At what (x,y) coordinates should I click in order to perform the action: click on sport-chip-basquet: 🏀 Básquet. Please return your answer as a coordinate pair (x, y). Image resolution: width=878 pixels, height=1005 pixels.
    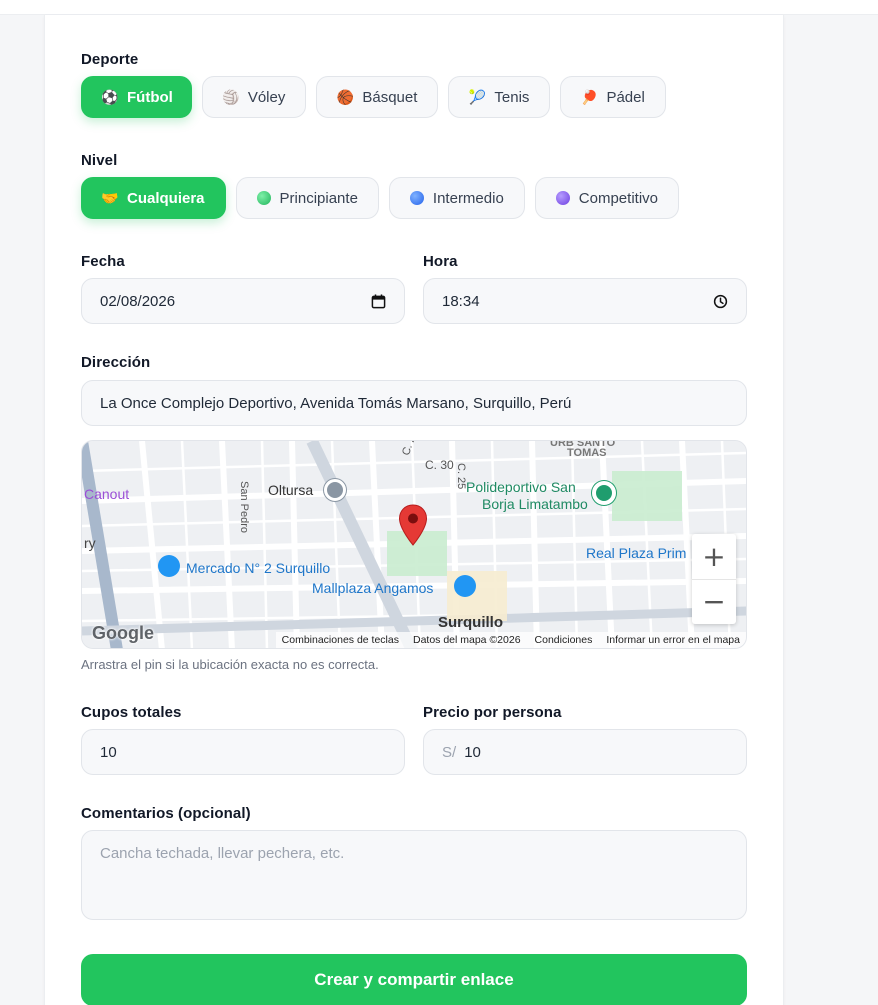
    Looking at the image, I should click on (377, 97).